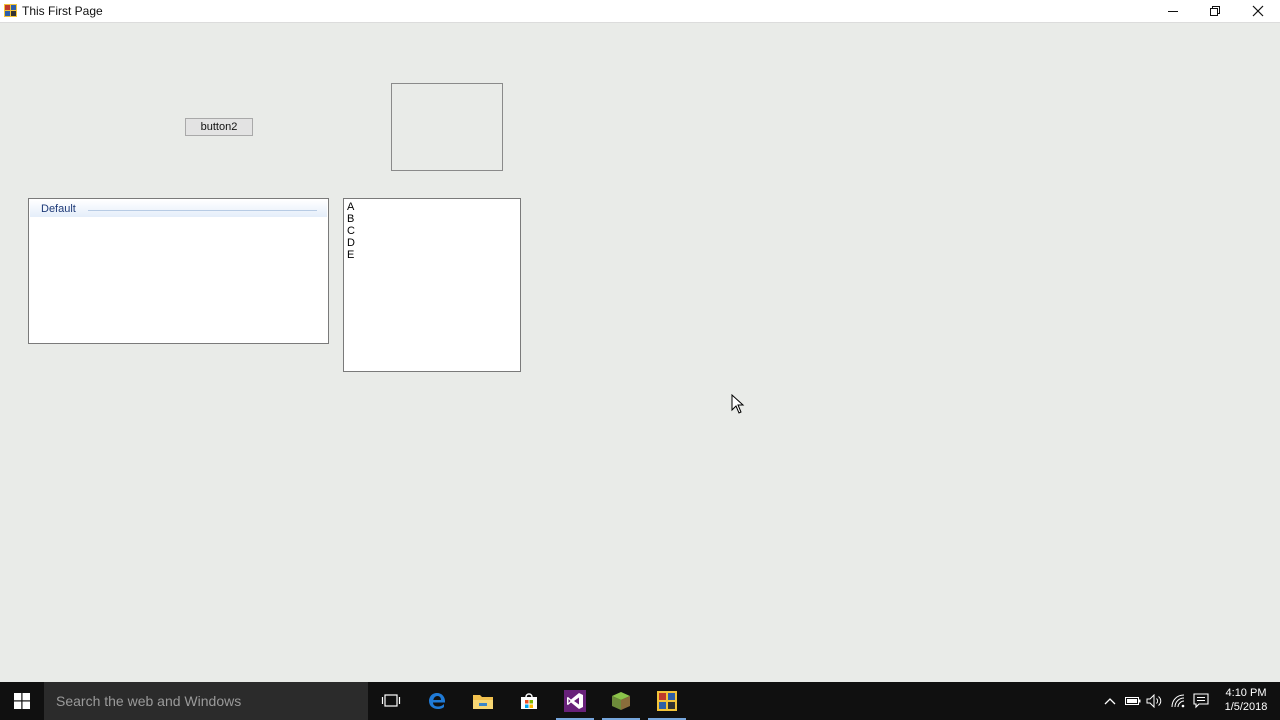  I want to click on clock-date: 1/5/2018, so click(1246, 707).